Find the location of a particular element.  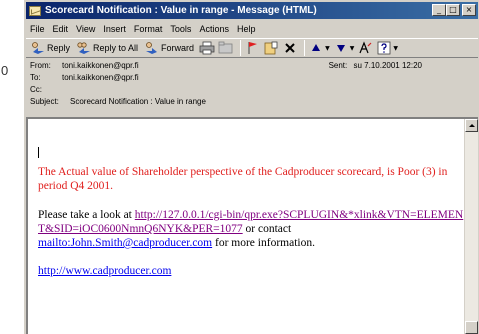

maximize-button: □ is located at coordinates (453, 10).